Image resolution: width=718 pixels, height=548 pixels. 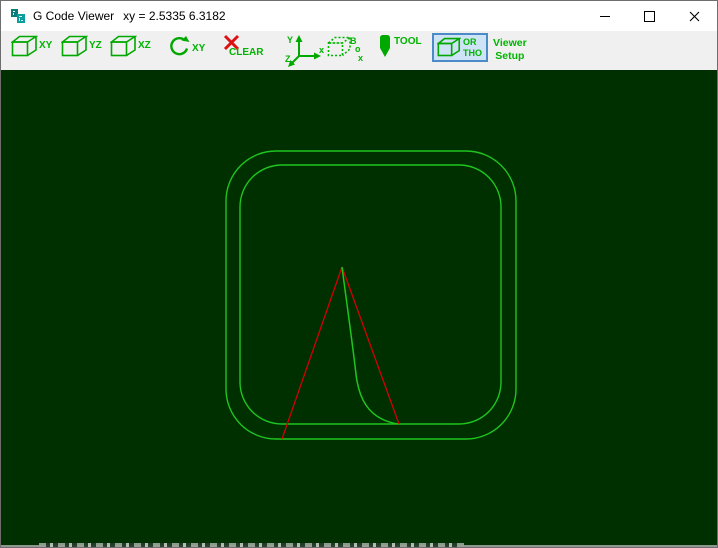 What do you see at coordinates (95, 45) in the screenshot?
I see `view-yz-label: YZ` at bounding box center [95, 45].